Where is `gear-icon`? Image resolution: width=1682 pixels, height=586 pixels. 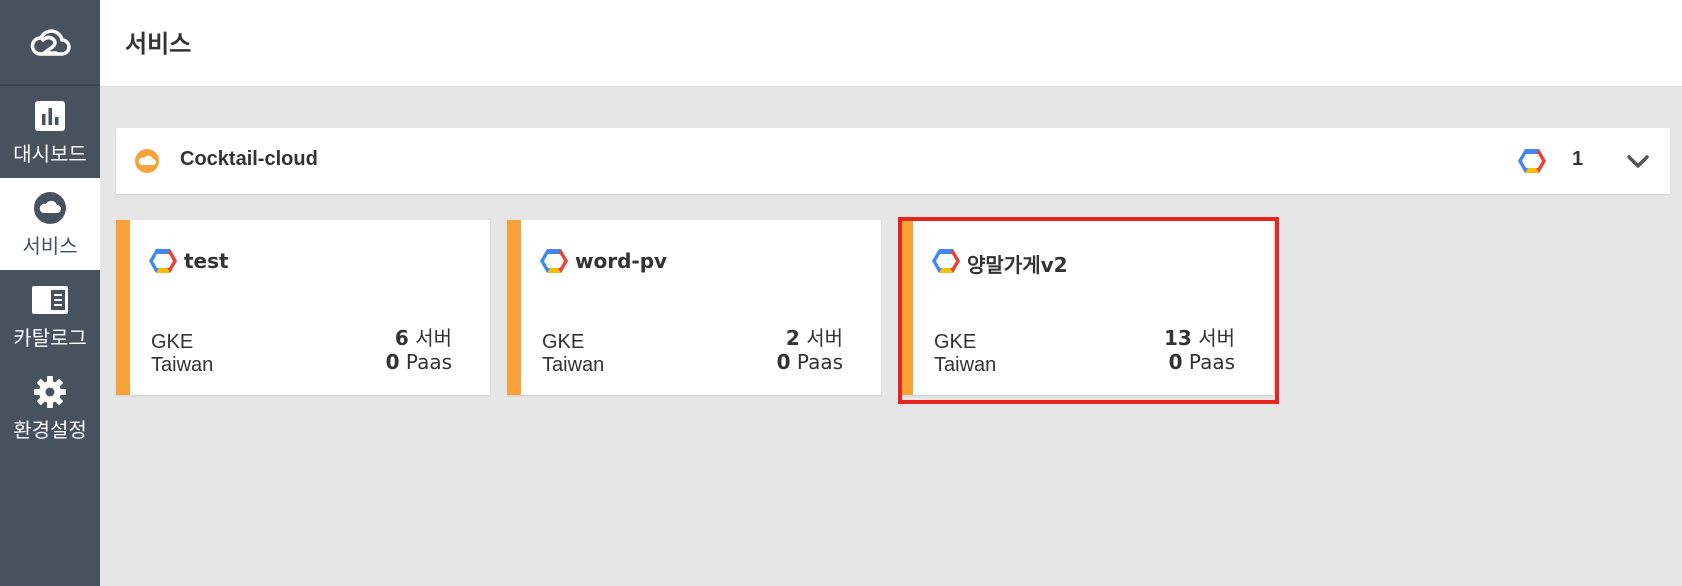 gear-icon is located at coordinates (50, 392).